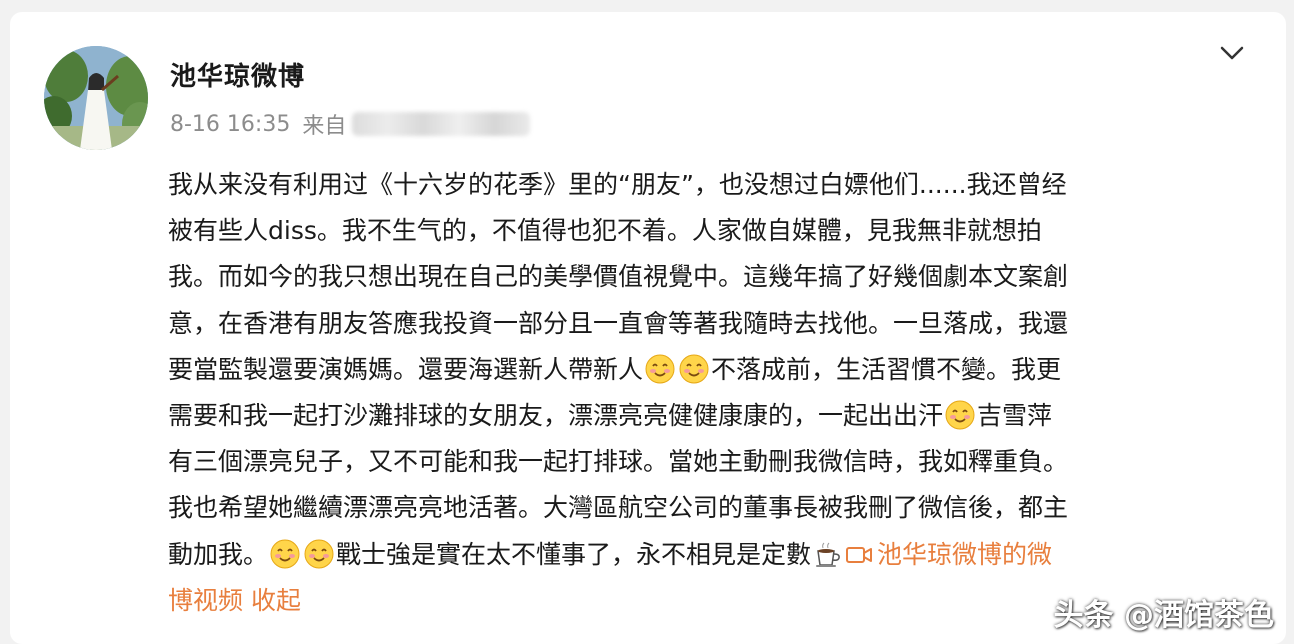 This screenshot has height=644, width=1294. I want to click on text-line: 我。而如今的我只想出現在自己的美學價值視覺中。這幾年搞了好幾個劇本文案創, so click(618, 277).